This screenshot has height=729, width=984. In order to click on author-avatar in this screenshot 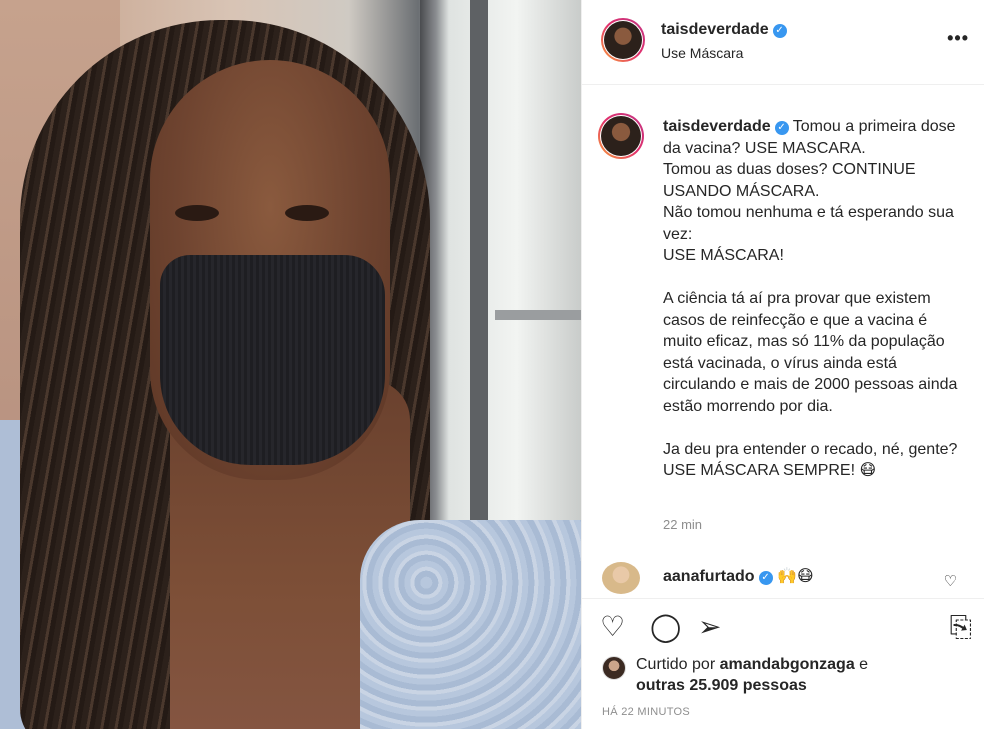, I will do `click(623, 40)`.